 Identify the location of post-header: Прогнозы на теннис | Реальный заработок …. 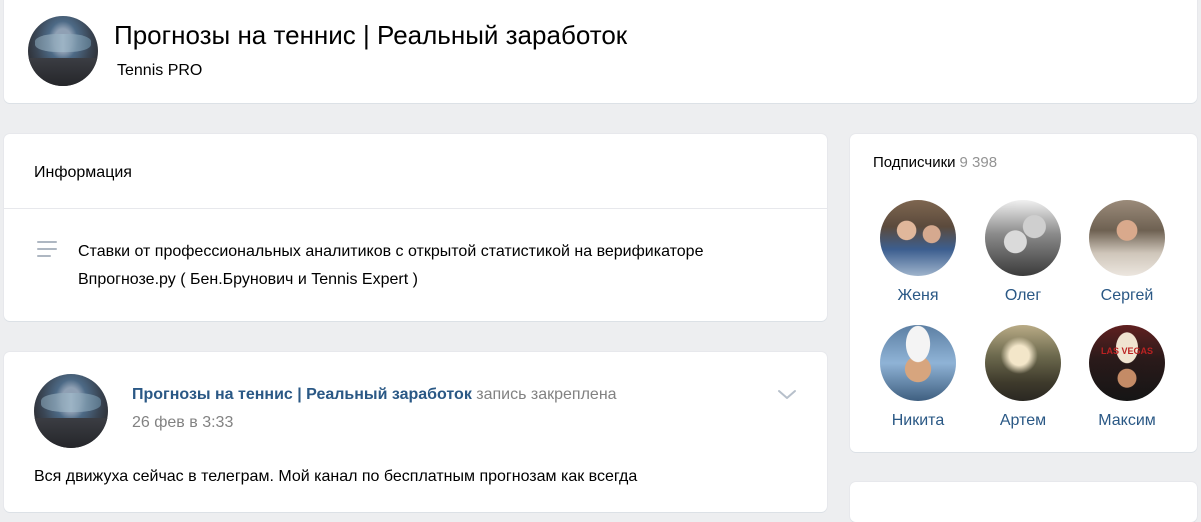
(374, 395).